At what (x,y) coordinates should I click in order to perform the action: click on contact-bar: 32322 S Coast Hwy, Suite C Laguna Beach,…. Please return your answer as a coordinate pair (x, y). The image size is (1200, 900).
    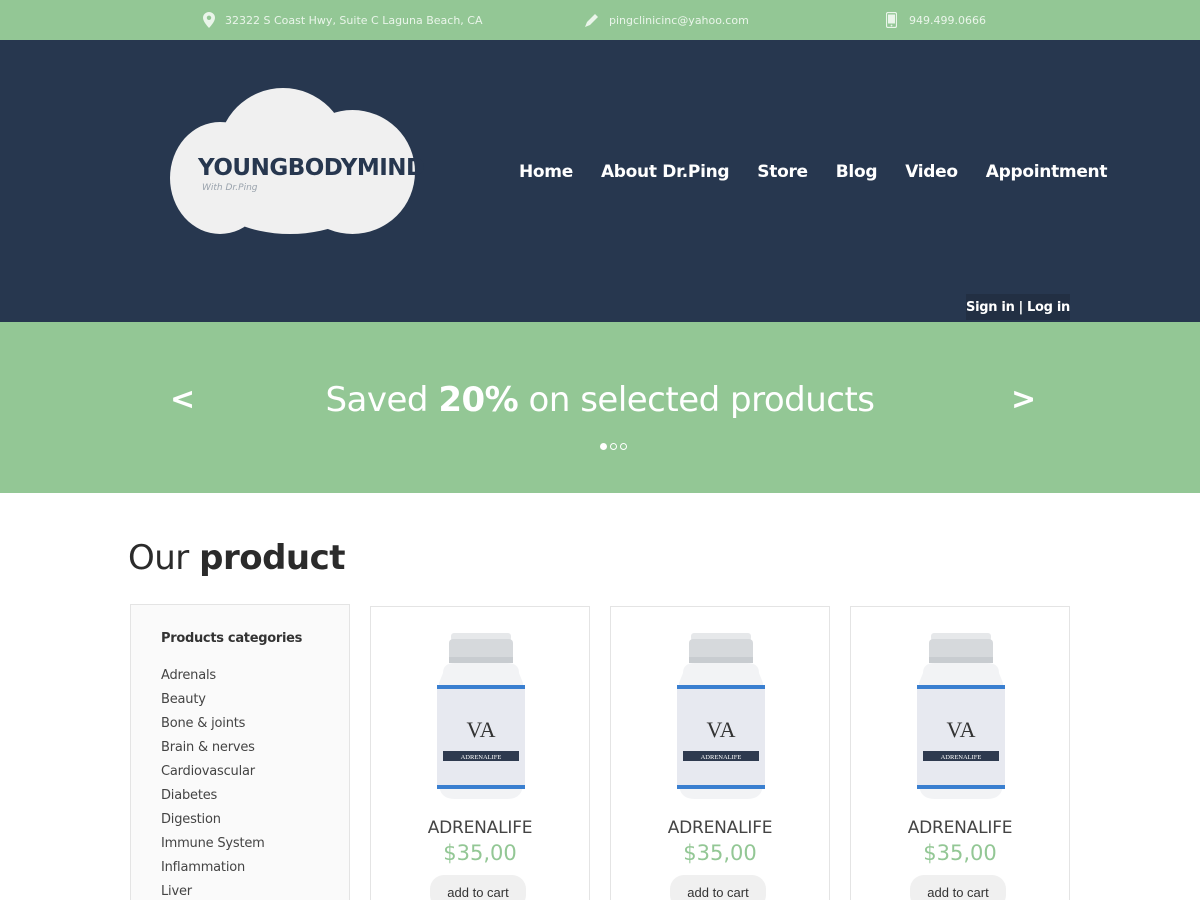
    Looking at the image, I should click on (600, 20).